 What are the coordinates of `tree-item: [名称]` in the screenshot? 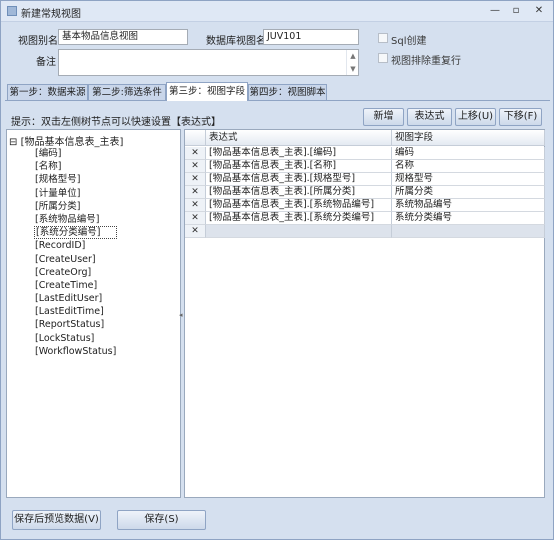 It's located at (75, 166).